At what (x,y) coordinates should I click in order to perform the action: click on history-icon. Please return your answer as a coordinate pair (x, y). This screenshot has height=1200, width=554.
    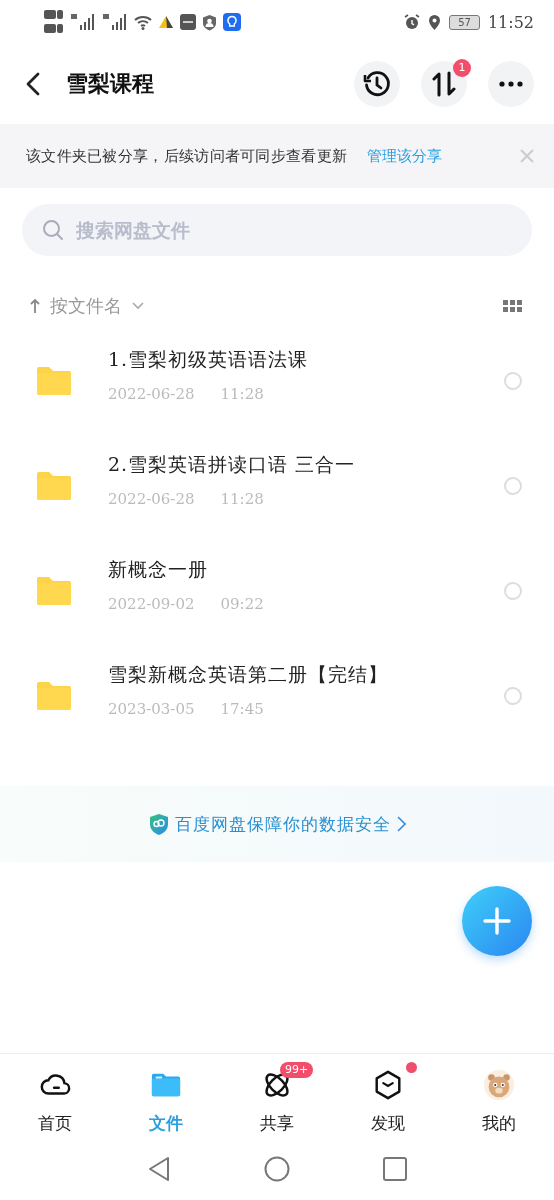
    Looking at the image, I should click on (377, 84).